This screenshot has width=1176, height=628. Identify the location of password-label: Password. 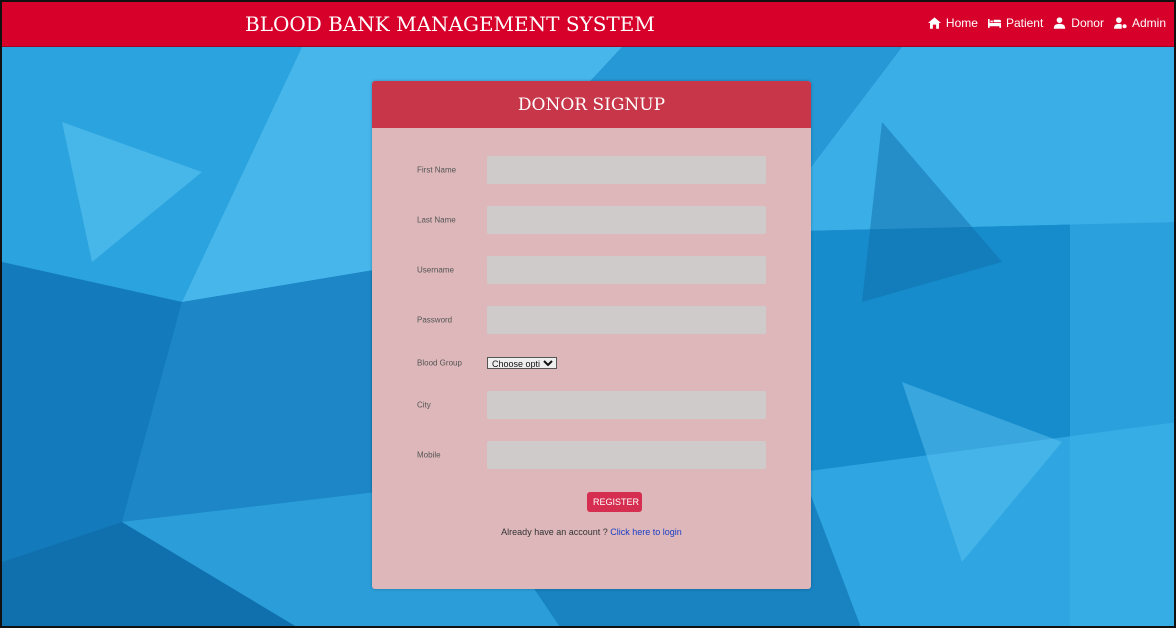
(435, 320).